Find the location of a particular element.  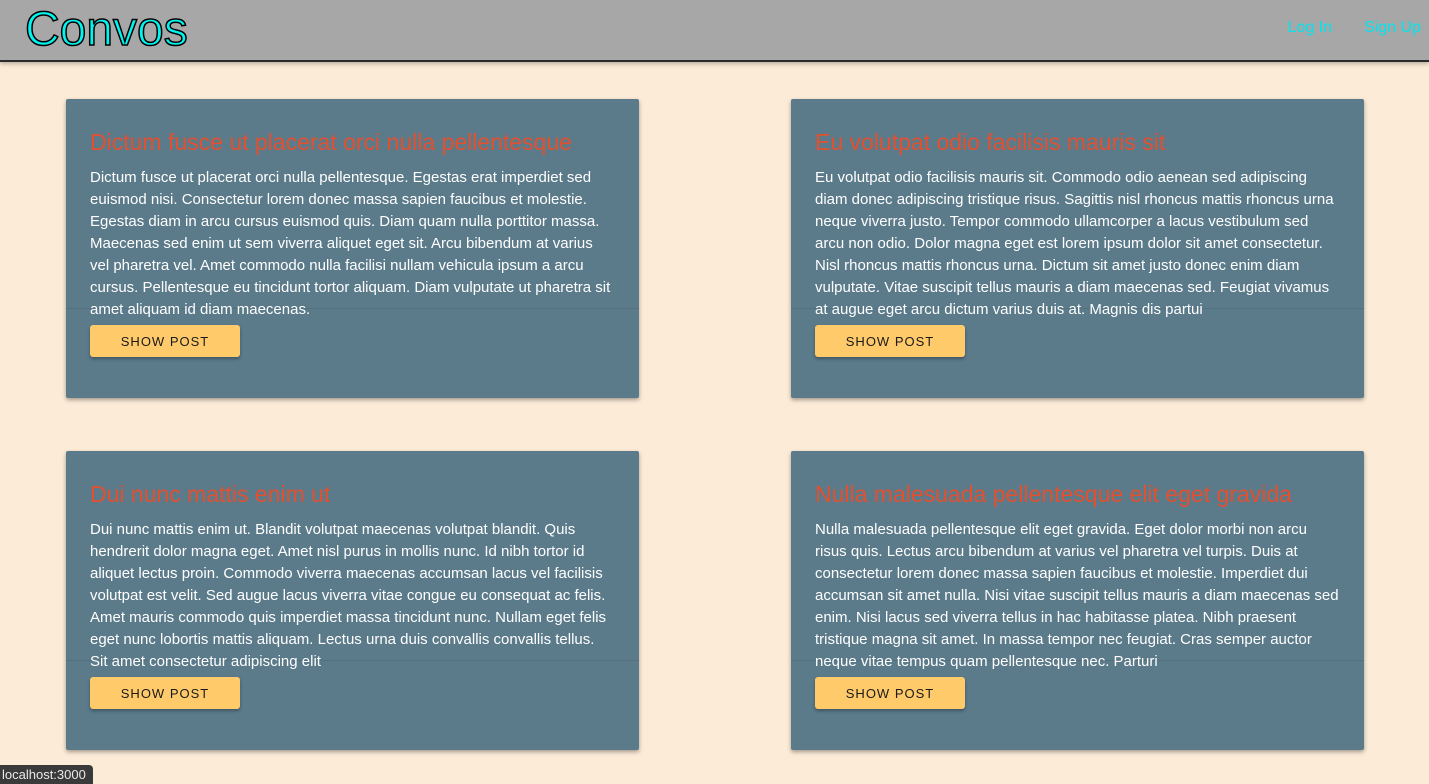

brand-logo: Convos is located at coordinates (106, 30).